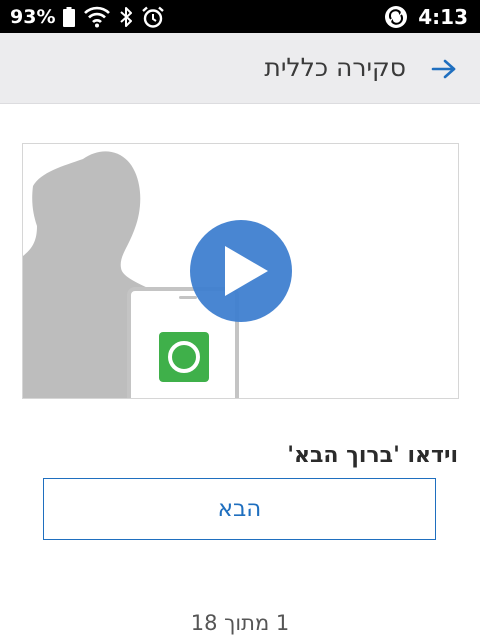 This screenshot has width=480, height=640. I want to click on video-caption: וידאו 'ברוך הבא', so click(372, 455).